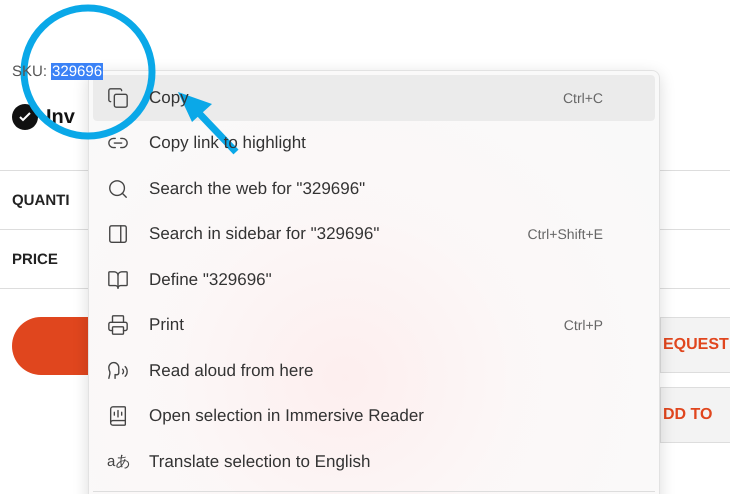 The height and width of the screenshot is (494, 730). What do you see at coordinates (118, 189) in the screenshot?
I see `search-icon` at bounding box center [118, 189].